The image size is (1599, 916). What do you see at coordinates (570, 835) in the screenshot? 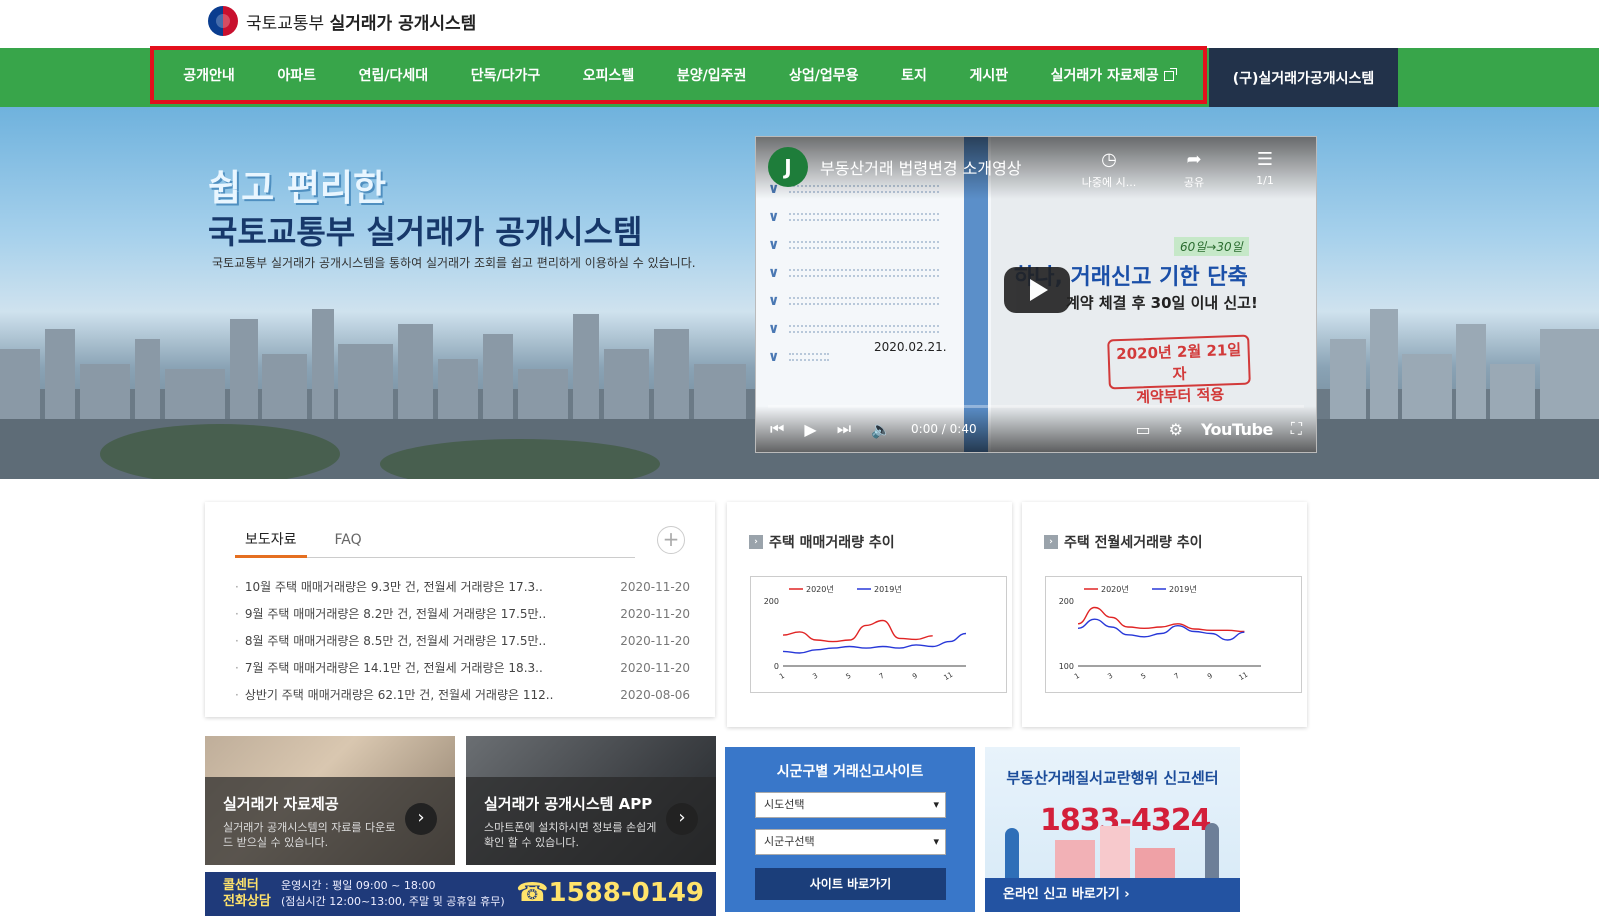
I see `tile-description: 스마트폰에 설치하시면 정보를 손쉽게 확인 할 수 있습니다.` at bounding box center [570, 835].